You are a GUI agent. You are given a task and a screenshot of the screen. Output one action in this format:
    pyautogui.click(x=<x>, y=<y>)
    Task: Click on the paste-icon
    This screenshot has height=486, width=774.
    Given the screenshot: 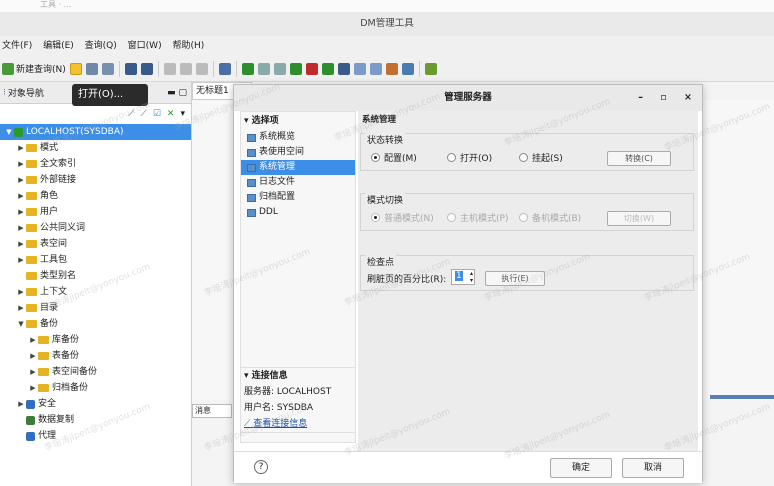 What is the action you would take?
    pyautogui.click(x=201, y=68)
    